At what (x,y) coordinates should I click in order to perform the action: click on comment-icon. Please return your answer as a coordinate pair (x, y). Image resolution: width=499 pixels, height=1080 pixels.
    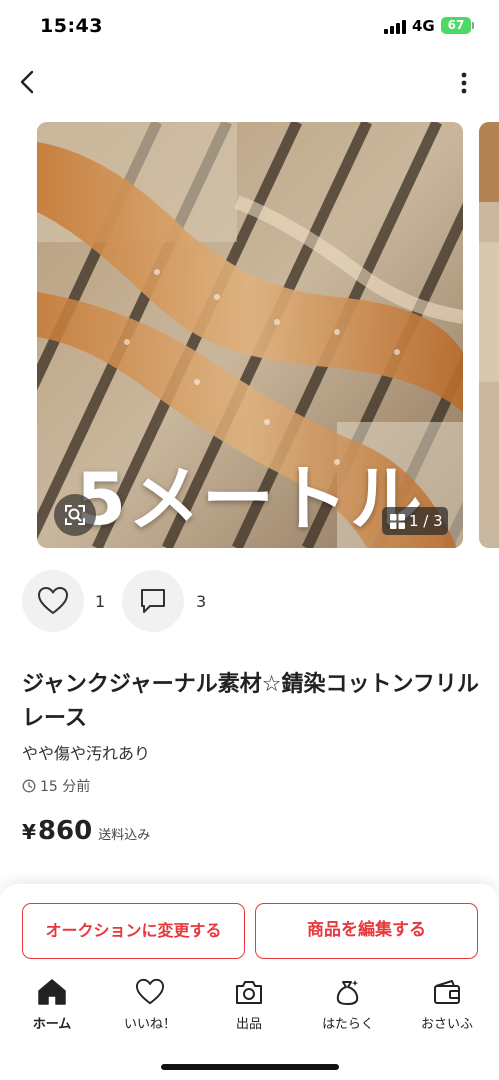
    Looking at the image, I should click on (153, 601).